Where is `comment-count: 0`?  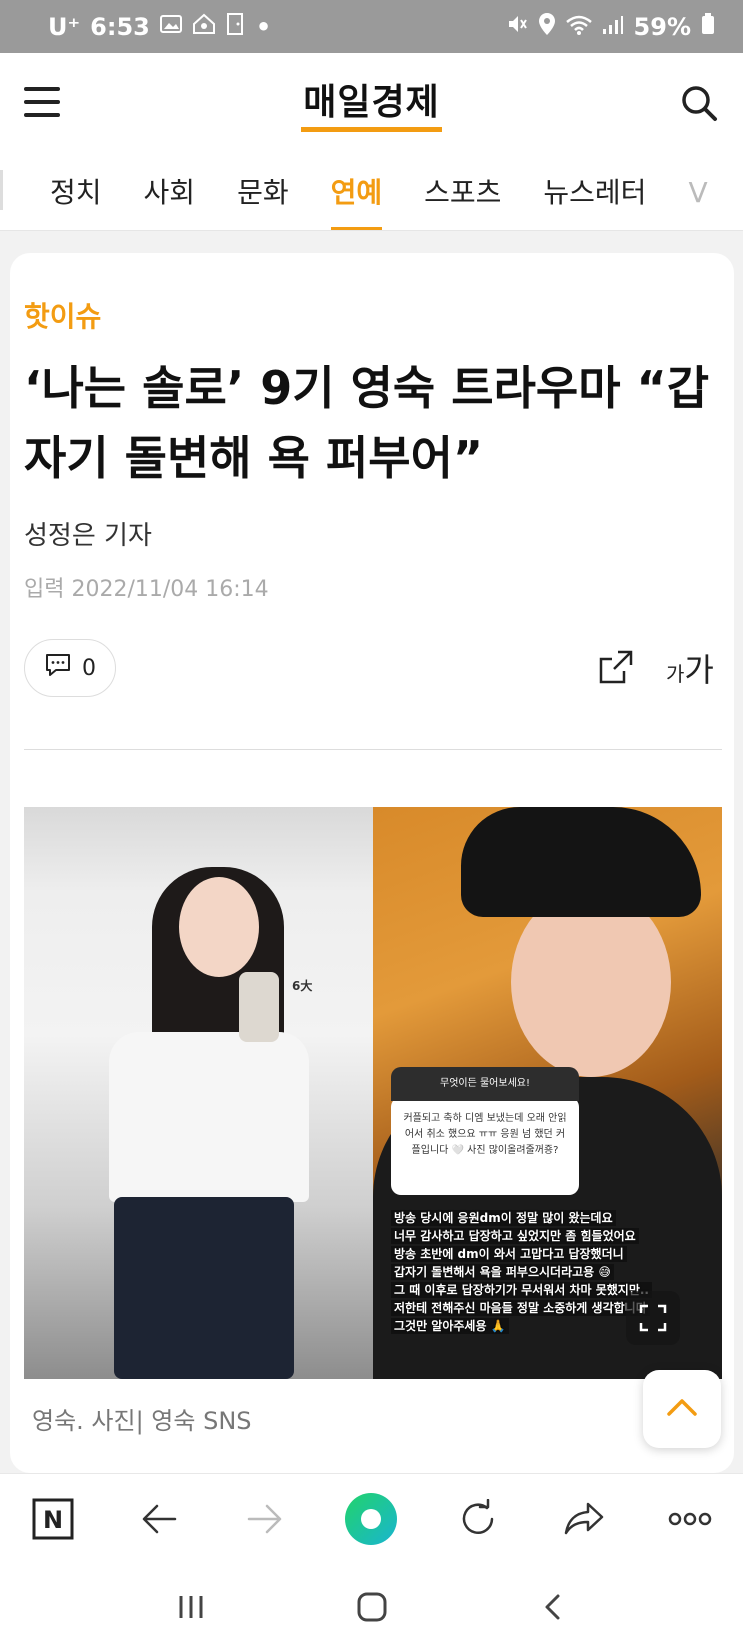 comment-count: 0 is located at coordinates (89, 668).